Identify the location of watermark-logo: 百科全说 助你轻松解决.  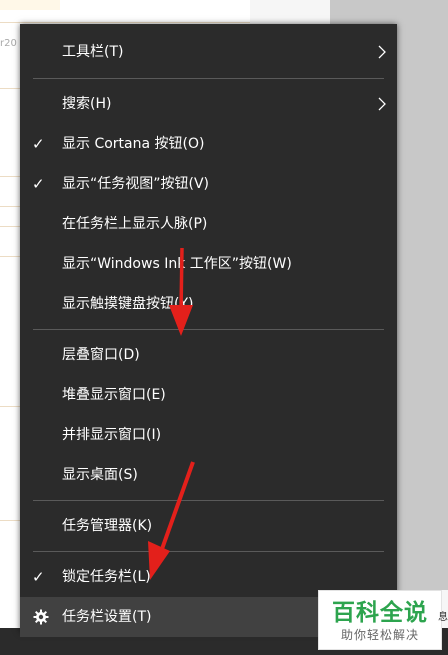
(380, 620).